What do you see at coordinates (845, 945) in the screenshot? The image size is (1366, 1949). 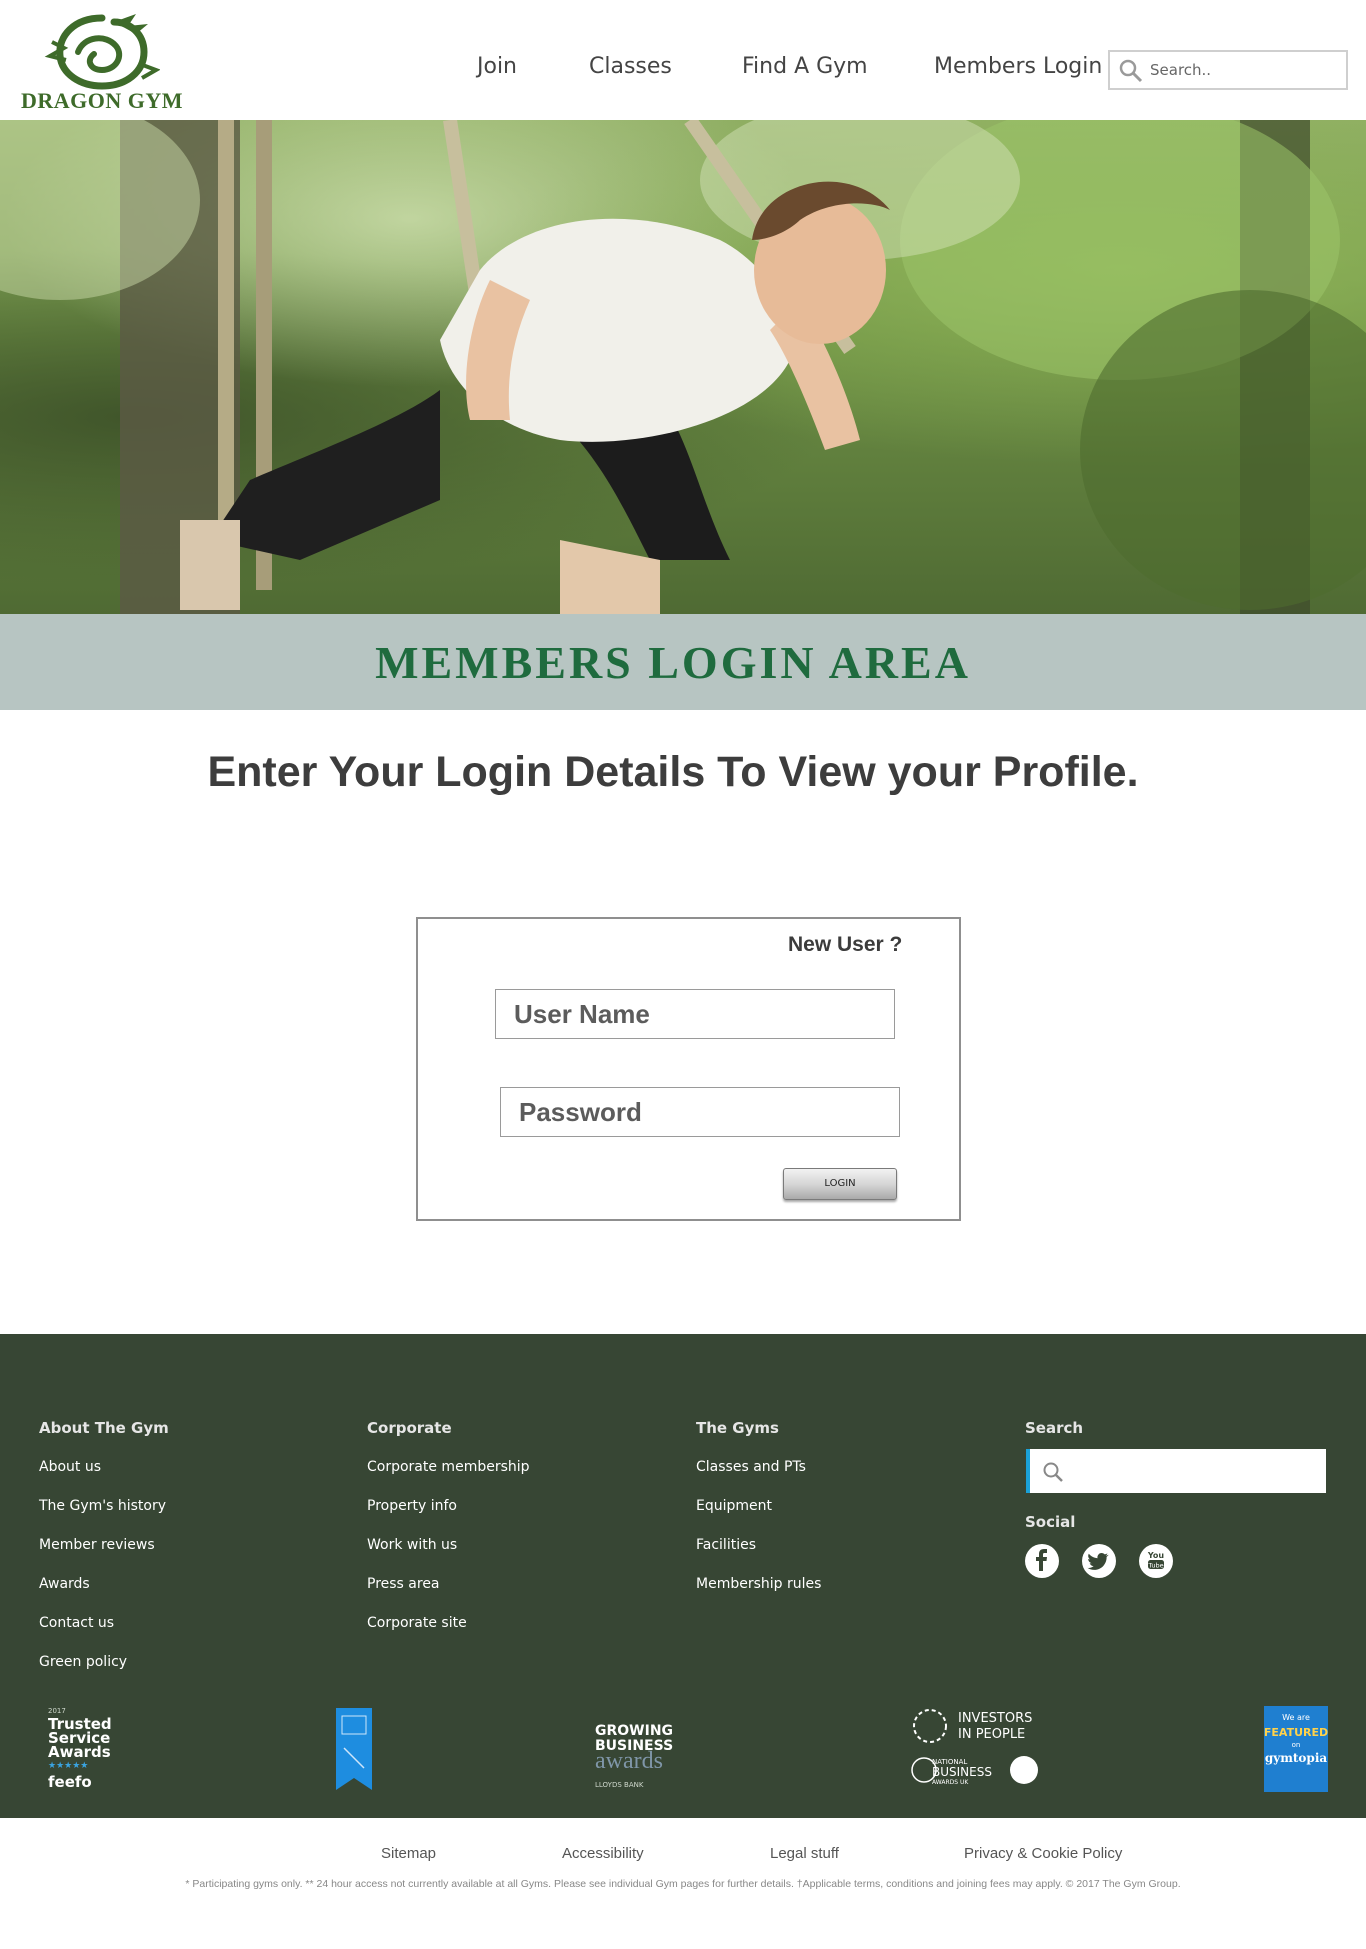 I see `new-user-link: New User ?` at bounding box center [845, 945].